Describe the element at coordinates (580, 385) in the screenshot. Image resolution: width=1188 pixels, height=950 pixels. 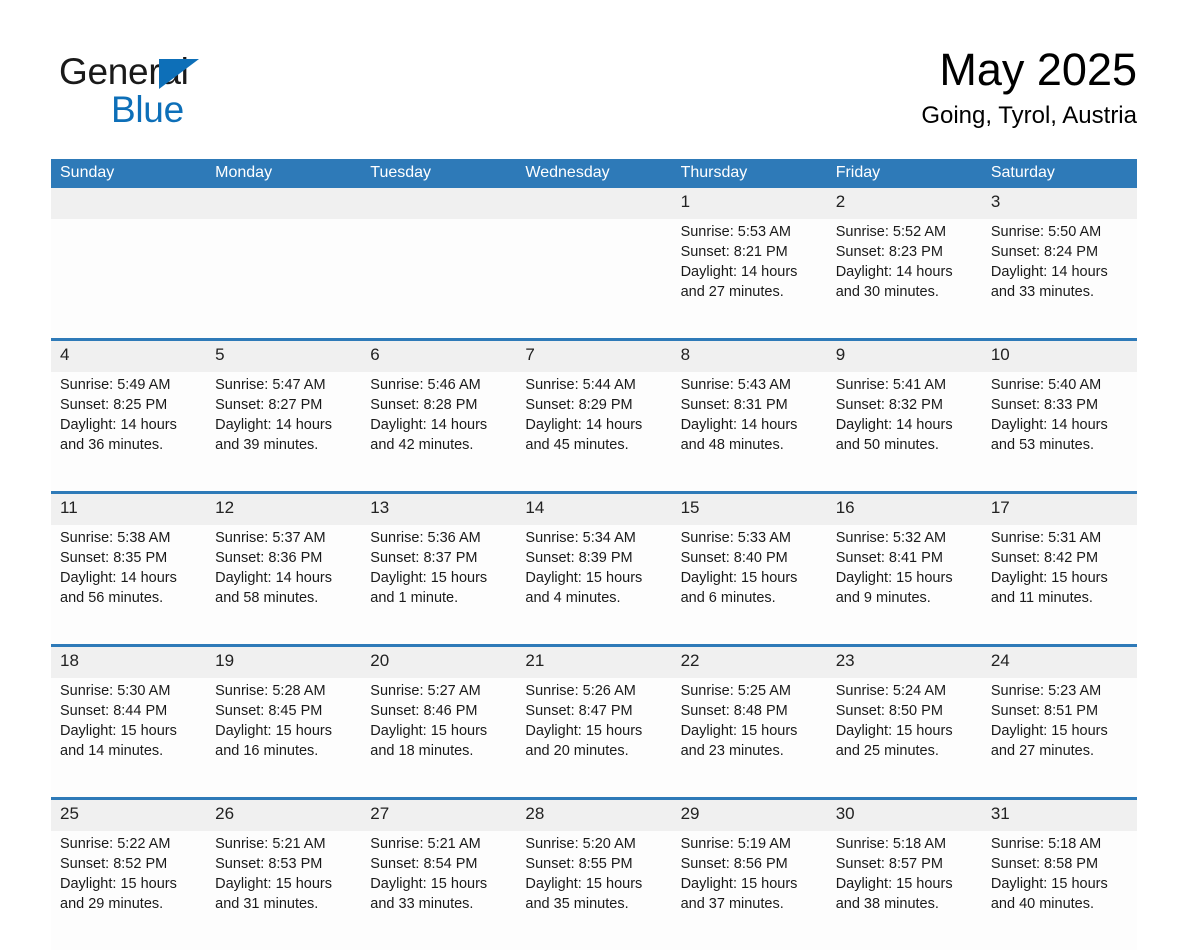
I see `day-detail-line: Sunrise: 5:44 AM` at that location.